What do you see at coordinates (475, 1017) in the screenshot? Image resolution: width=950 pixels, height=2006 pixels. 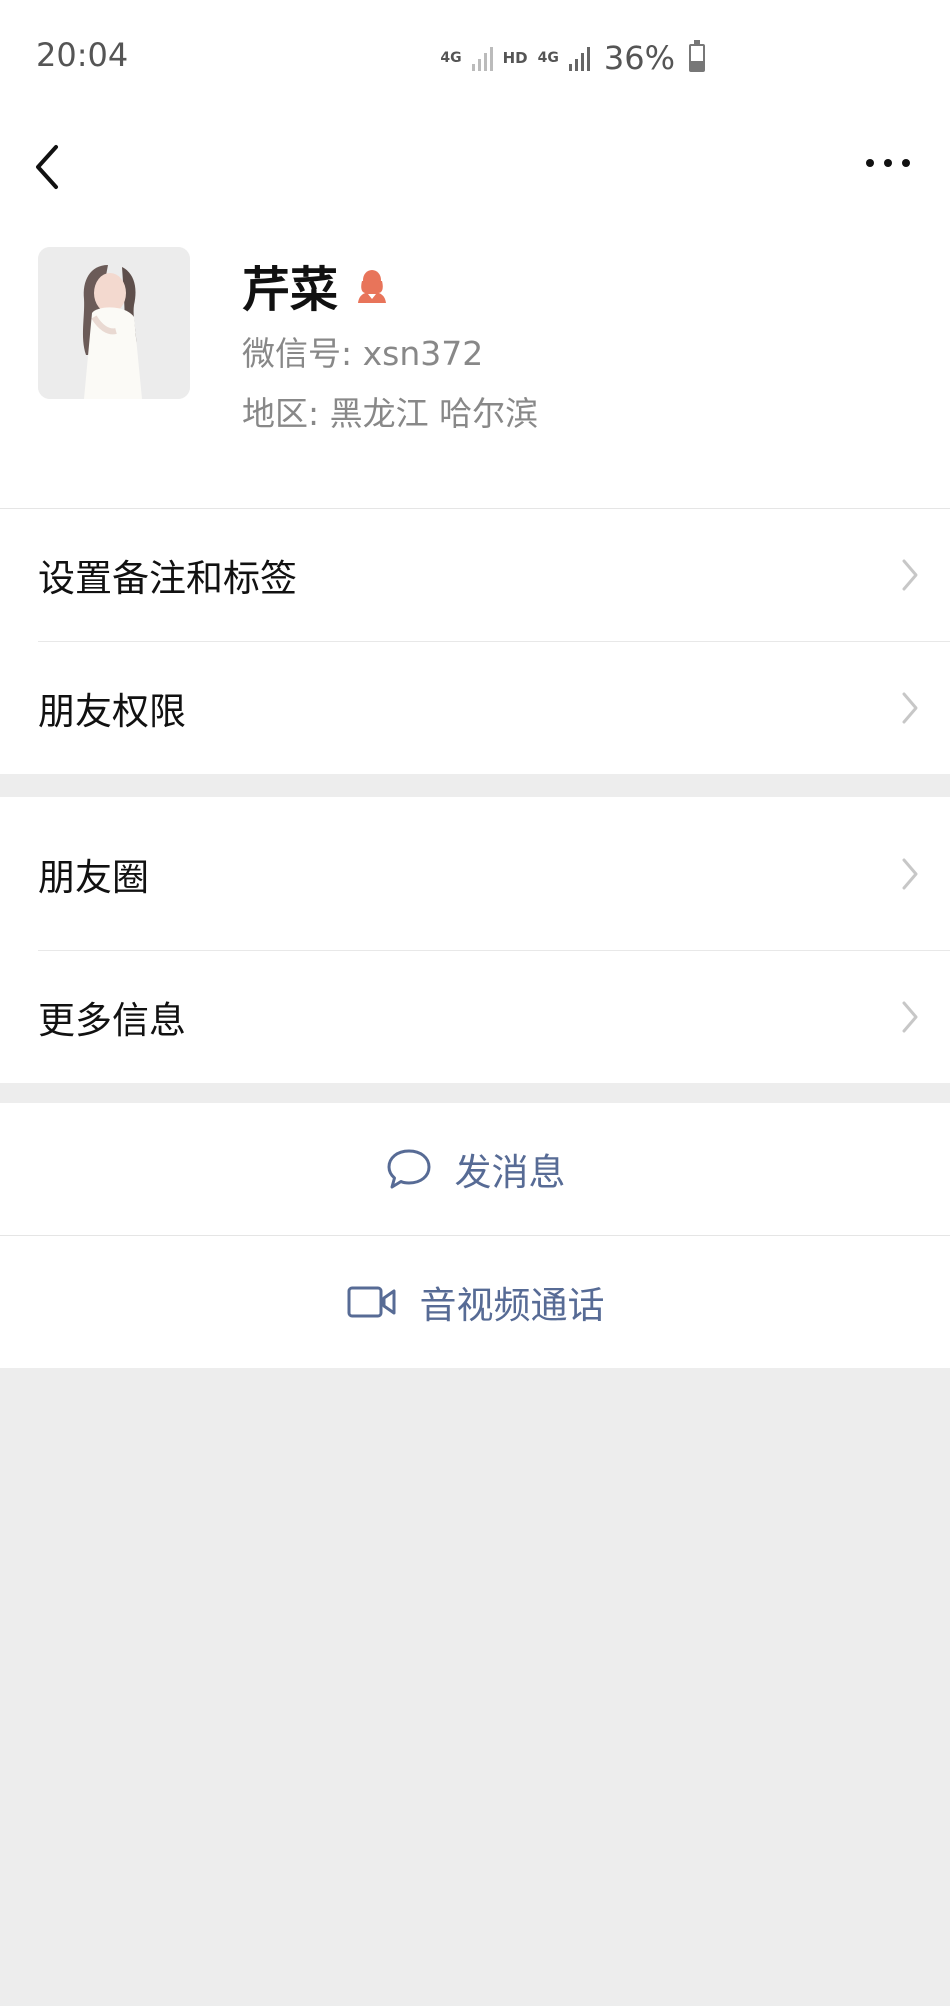 I see `more-info-row: 更多信息` at bounding box center [475, 1017].